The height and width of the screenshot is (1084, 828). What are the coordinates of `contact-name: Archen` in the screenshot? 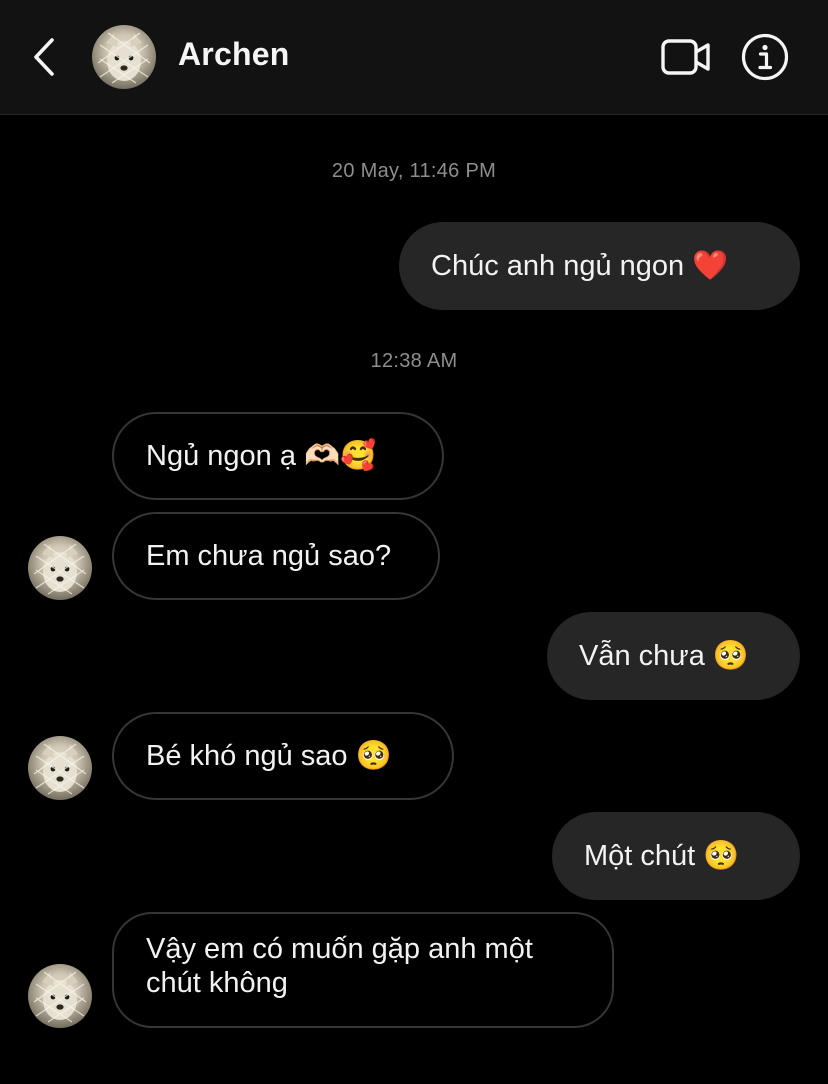 It's located at (233, 54).